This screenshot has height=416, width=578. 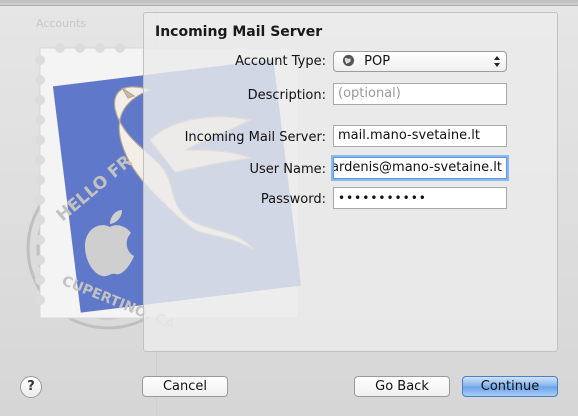 What do you see at coordinates (289, 3) in the screenshot?
I see `background-toolbar` at bounding box center [289, 3].